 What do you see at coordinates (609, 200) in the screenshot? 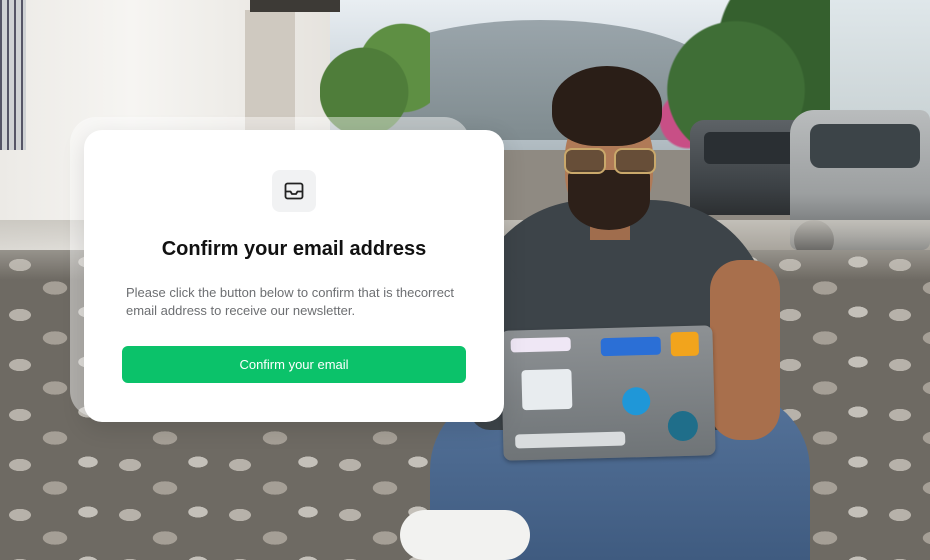
I see `beard` at bounding box center [609, 200].